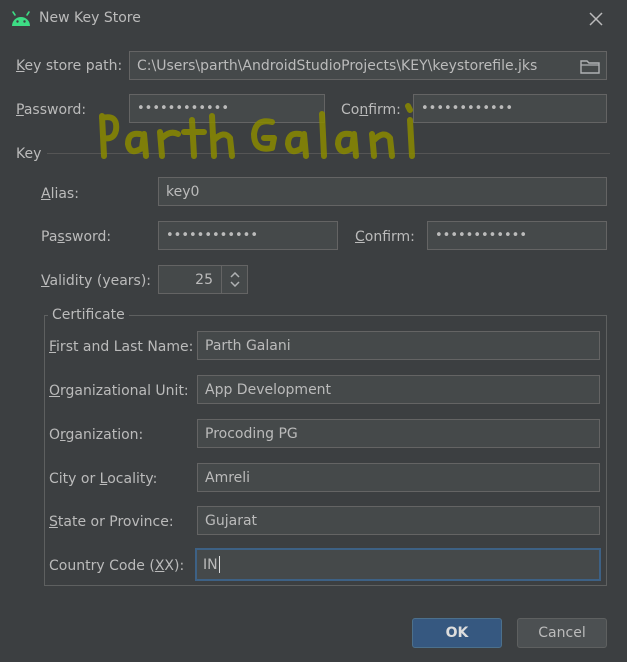  Describe the element at coordinates (60, 194) in the screenshot. I see `alias-label: Alias:` at that location.